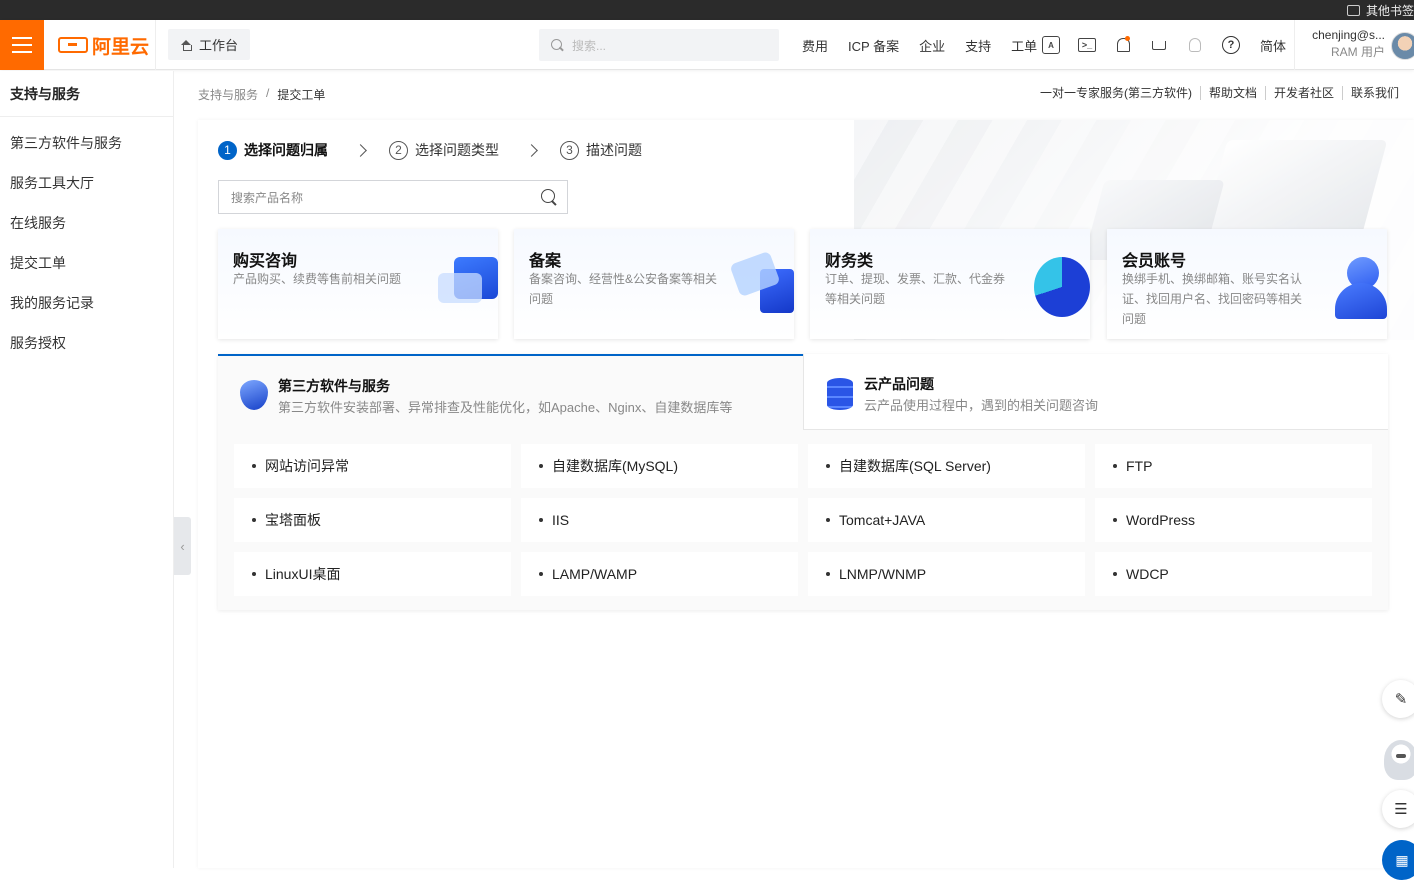 This screenshot has height=880, width=1414. What do you see at coordinates (398, 150) in the screenshot?
I see `step-number: 2` at bounding box center [398, 150].